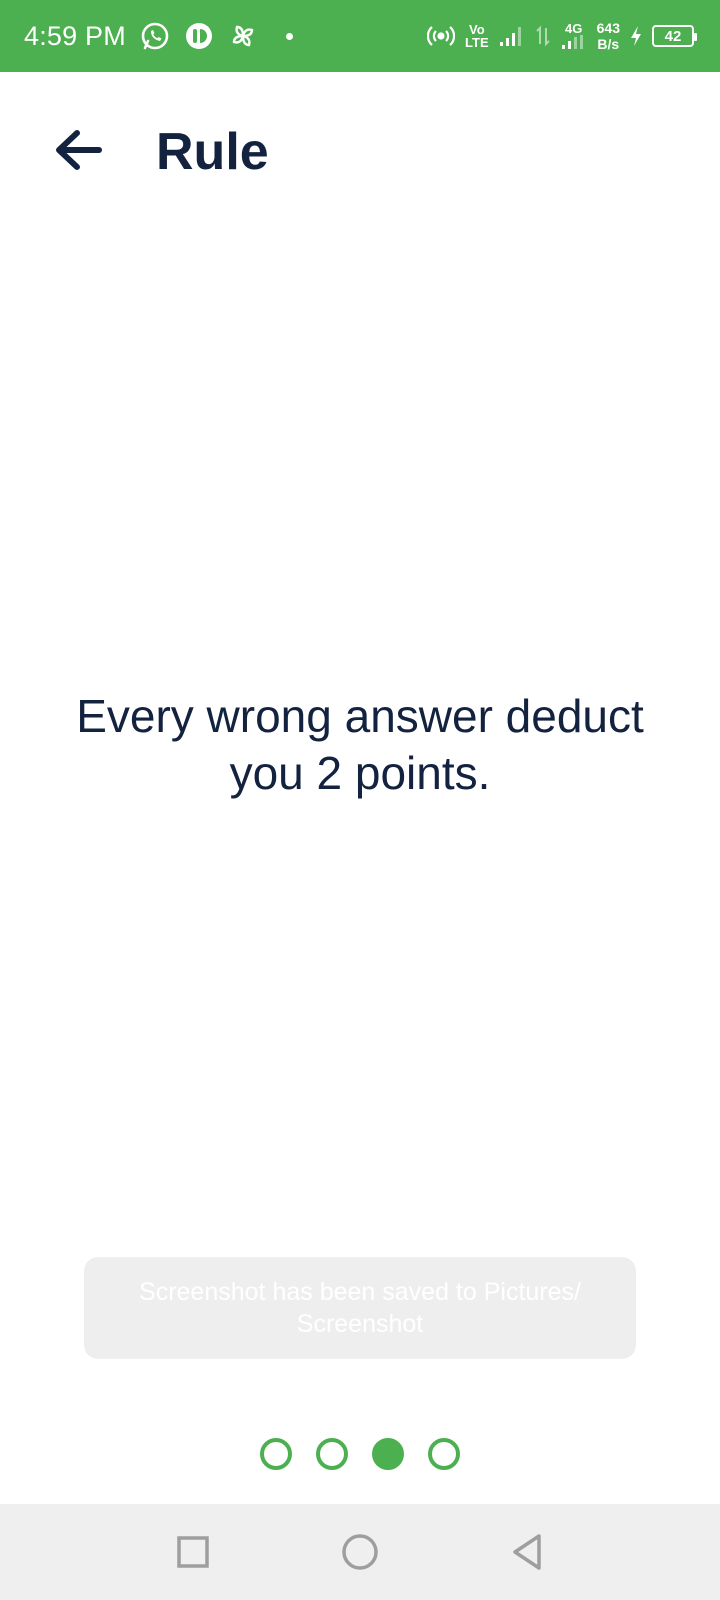 The image size is (720, 1600). I want to click on pinwheel-icon, so click(243, 36).